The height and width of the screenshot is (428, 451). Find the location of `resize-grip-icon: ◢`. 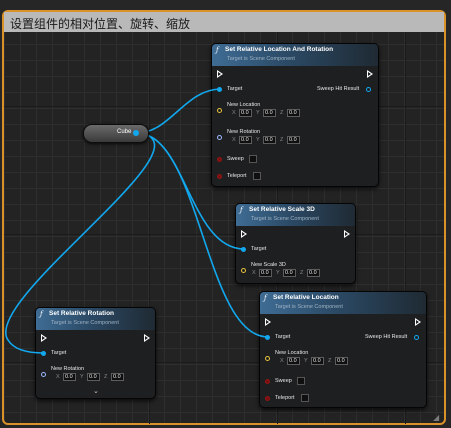

resize-grip-icon: ◢ is located at coordinates (436, 417).